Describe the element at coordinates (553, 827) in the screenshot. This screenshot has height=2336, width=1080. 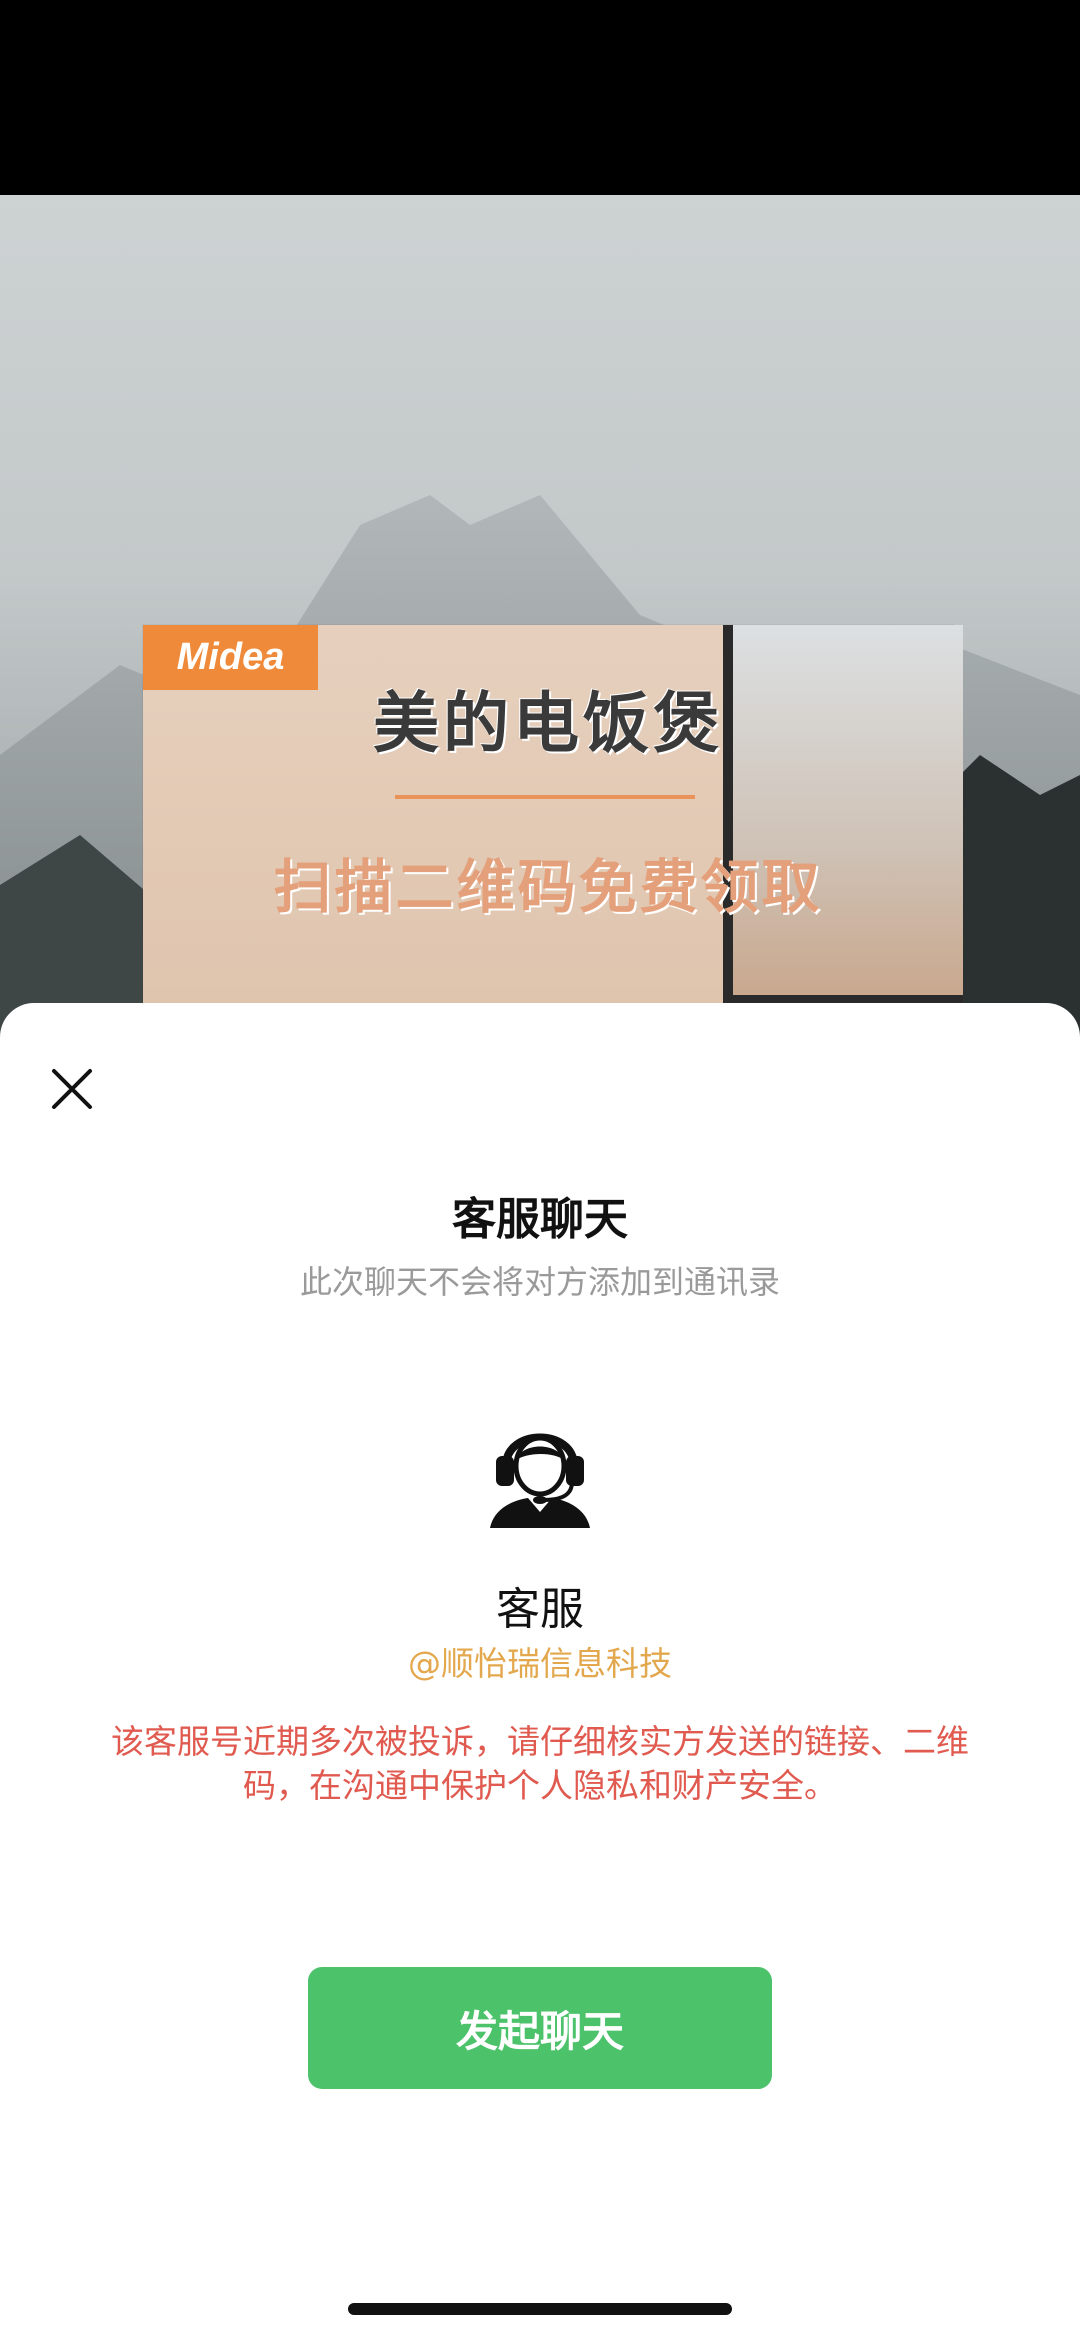
I see `promo-ad-card: Midea 美的电饭煲 扫描二维码免费领取` at that location.